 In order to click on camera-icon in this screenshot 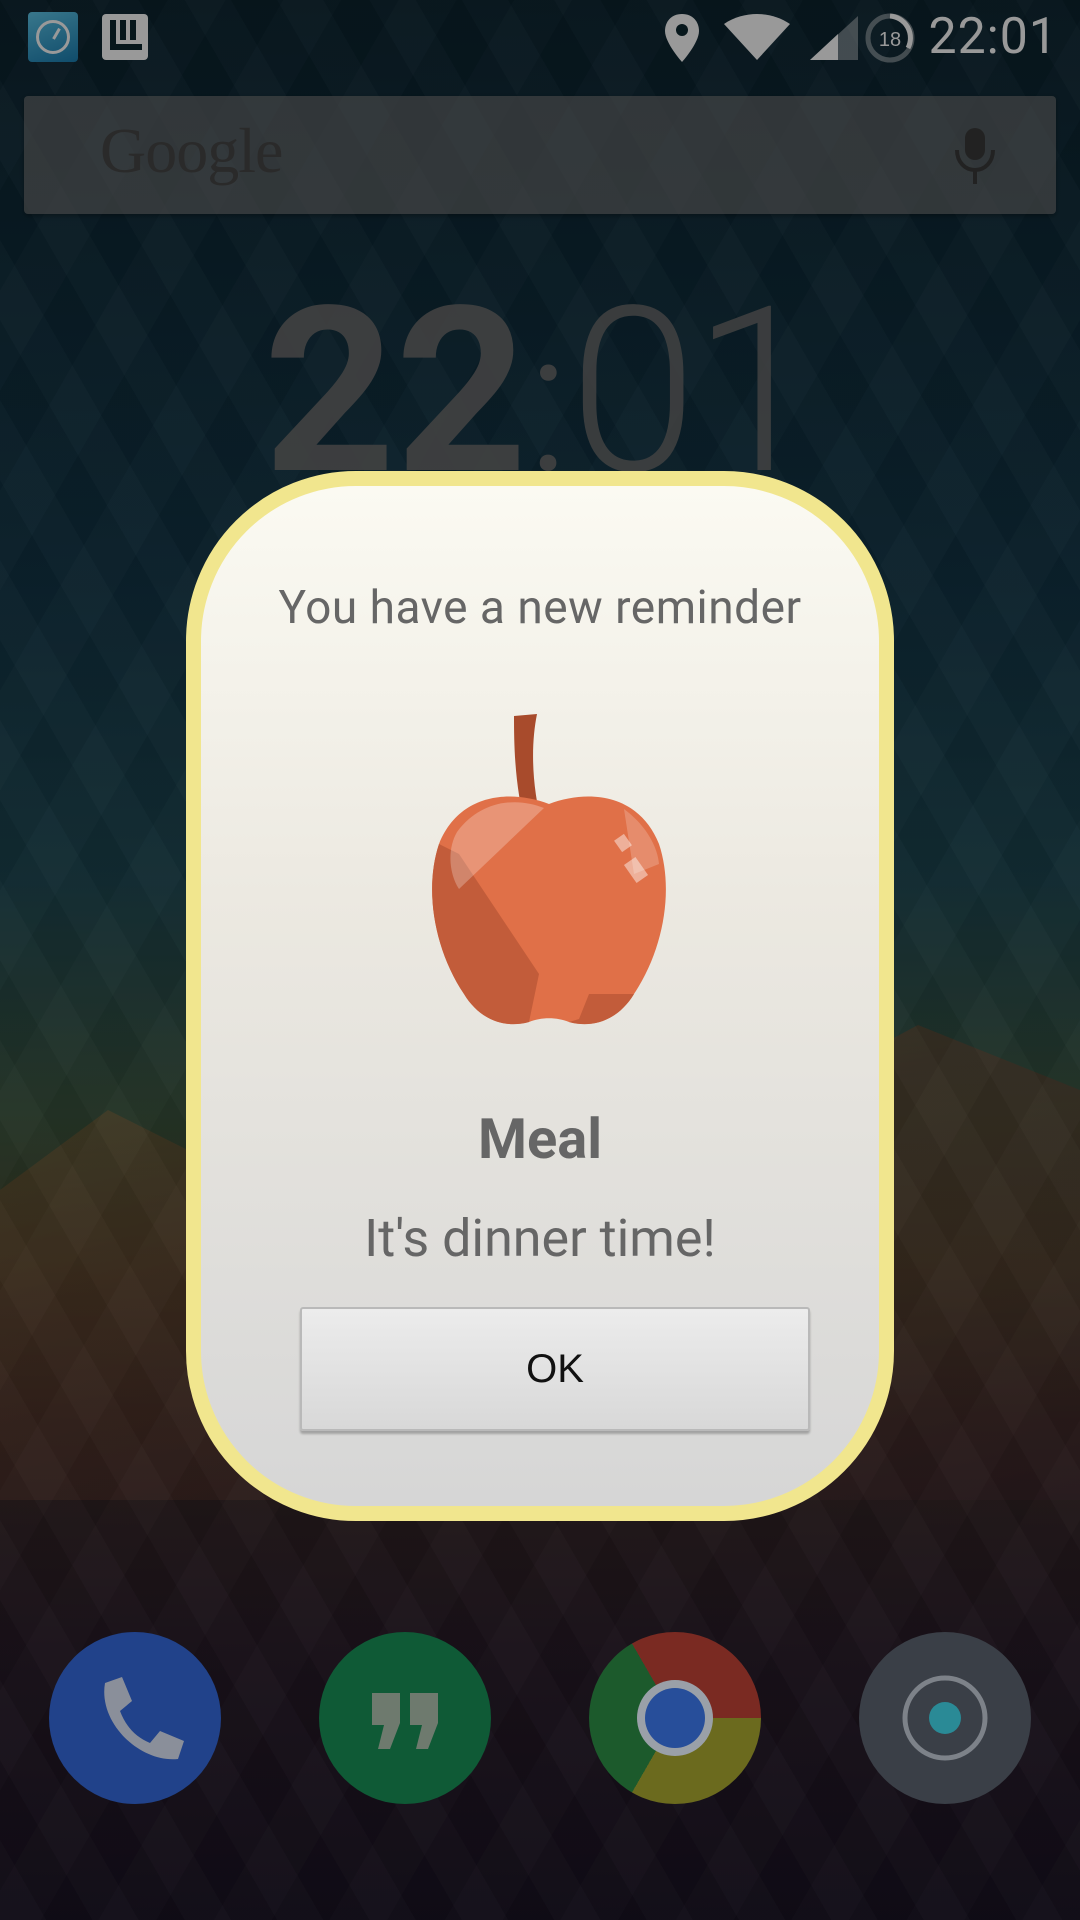, I will do `click(945, 1718)`.